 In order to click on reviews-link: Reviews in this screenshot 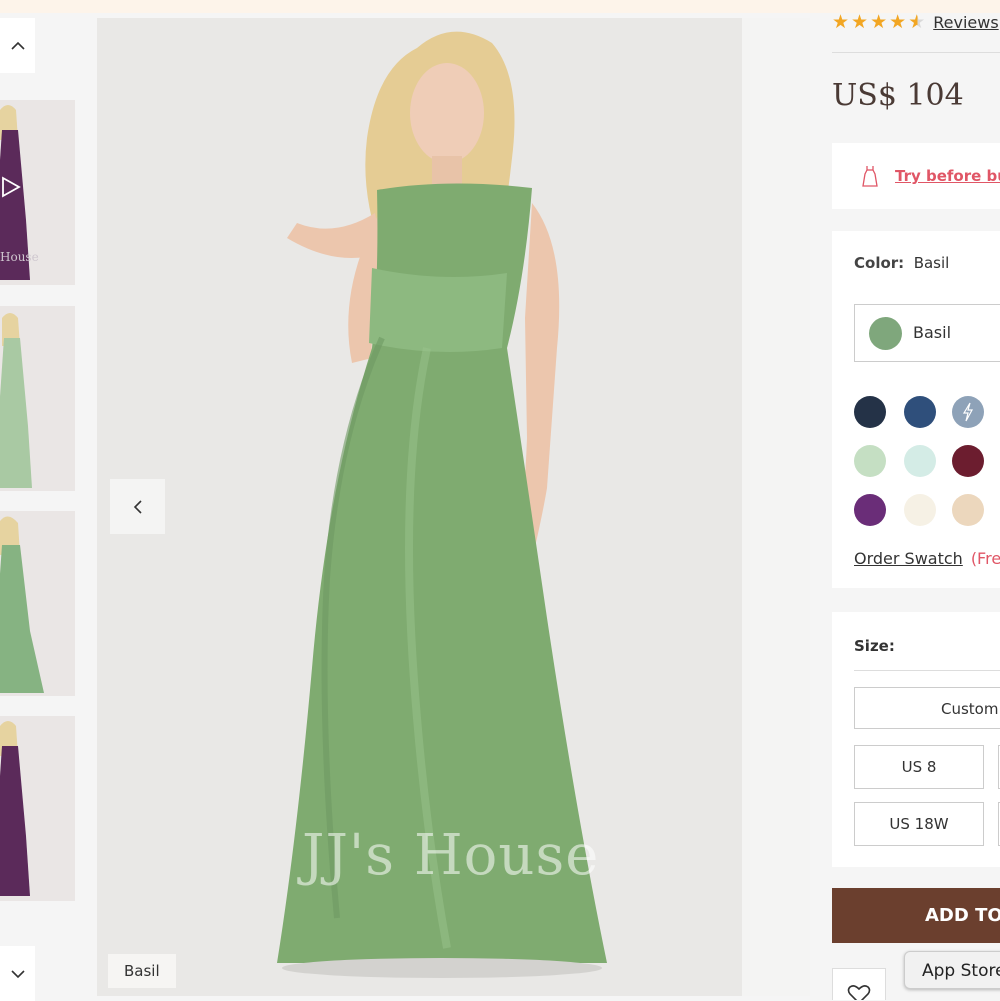, I will do `click(965, 22)`.